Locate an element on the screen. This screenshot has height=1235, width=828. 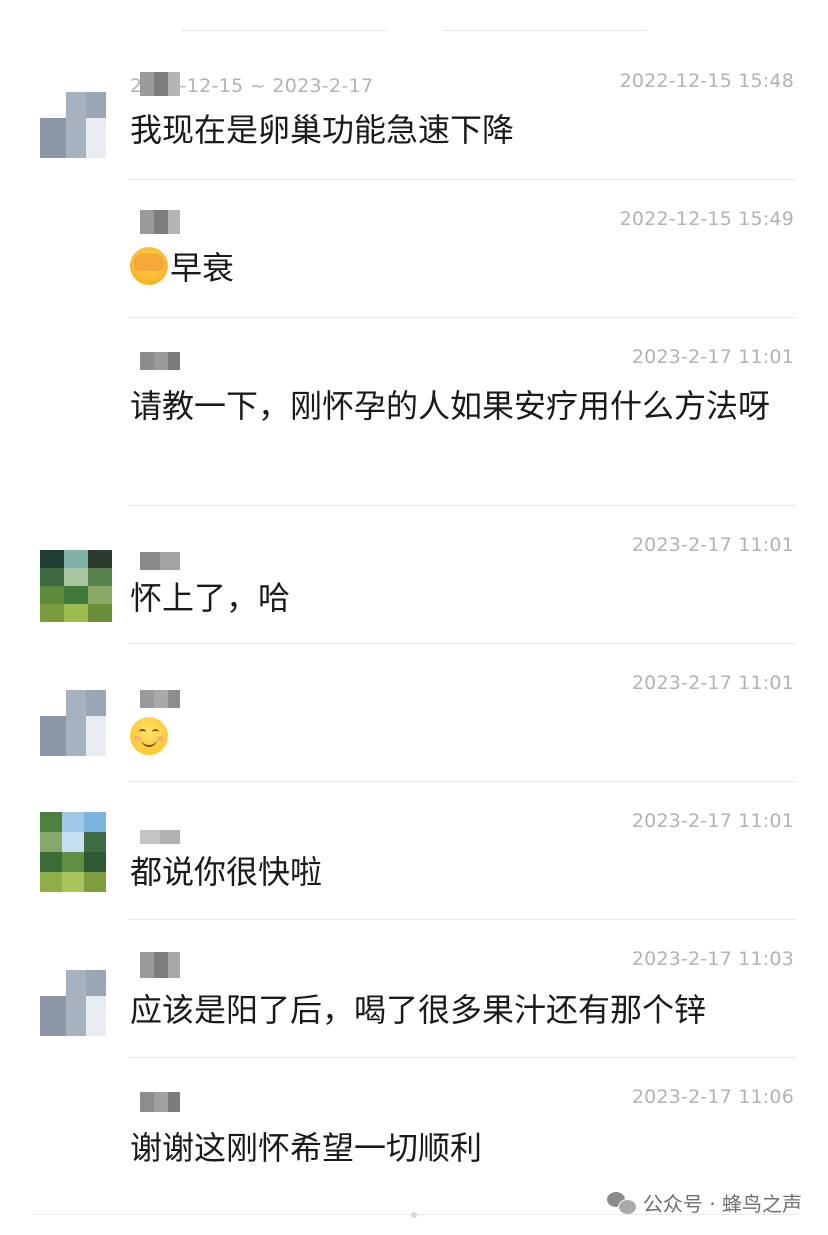
comment-text: 早衰 is located at coordinates (455, 268).